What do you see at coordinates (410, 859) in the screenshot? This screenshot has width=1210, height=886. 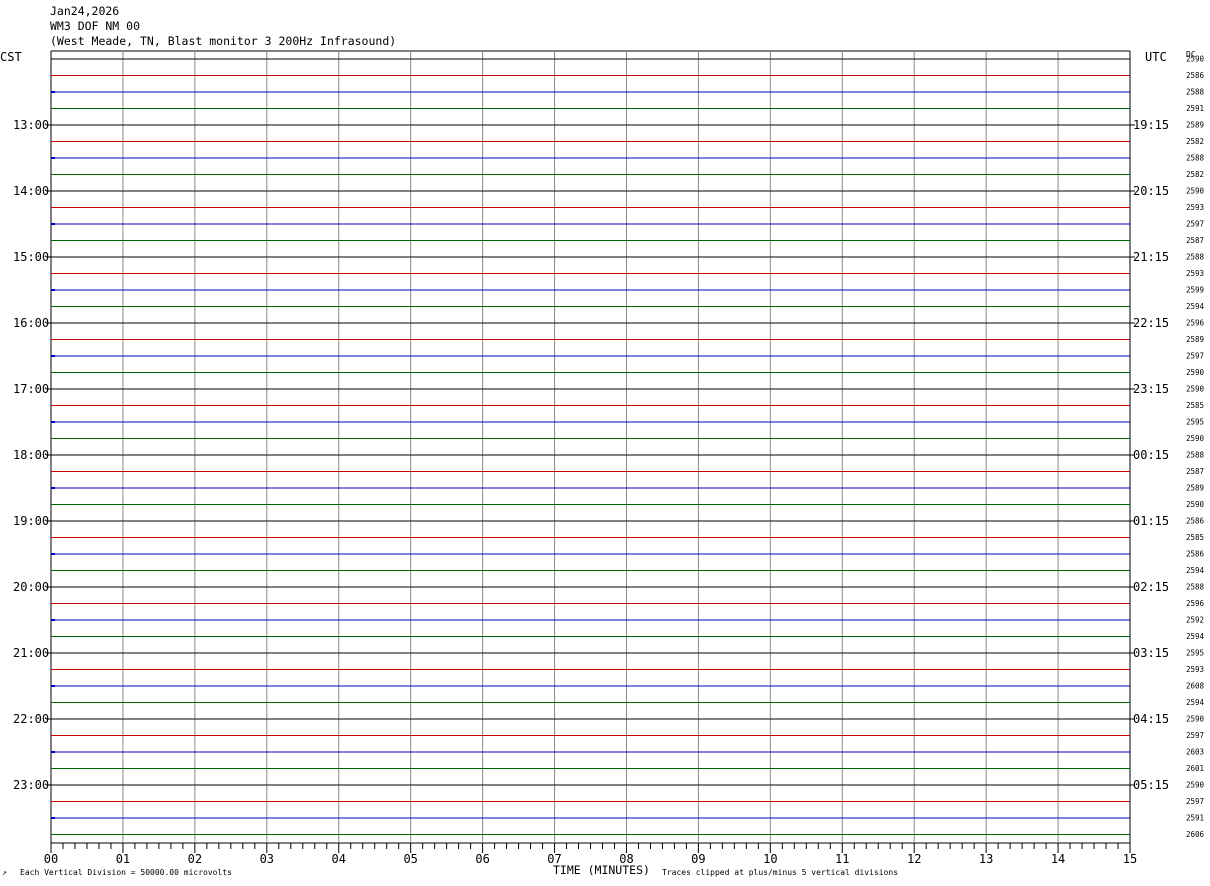 I see `x-tick-label: 05` at bounding box center [410, 859].